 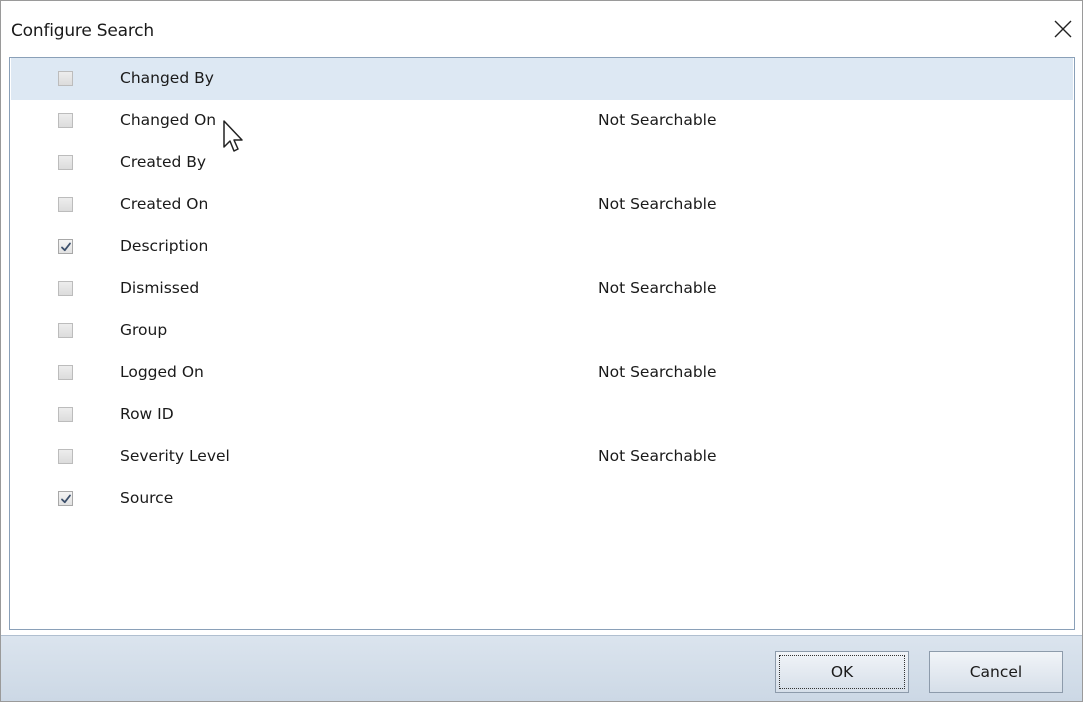 What do you see at coordinates (996, 672) in the screenshot?
I see `cancel-button: Cancel` at bounding box center [996, 672].